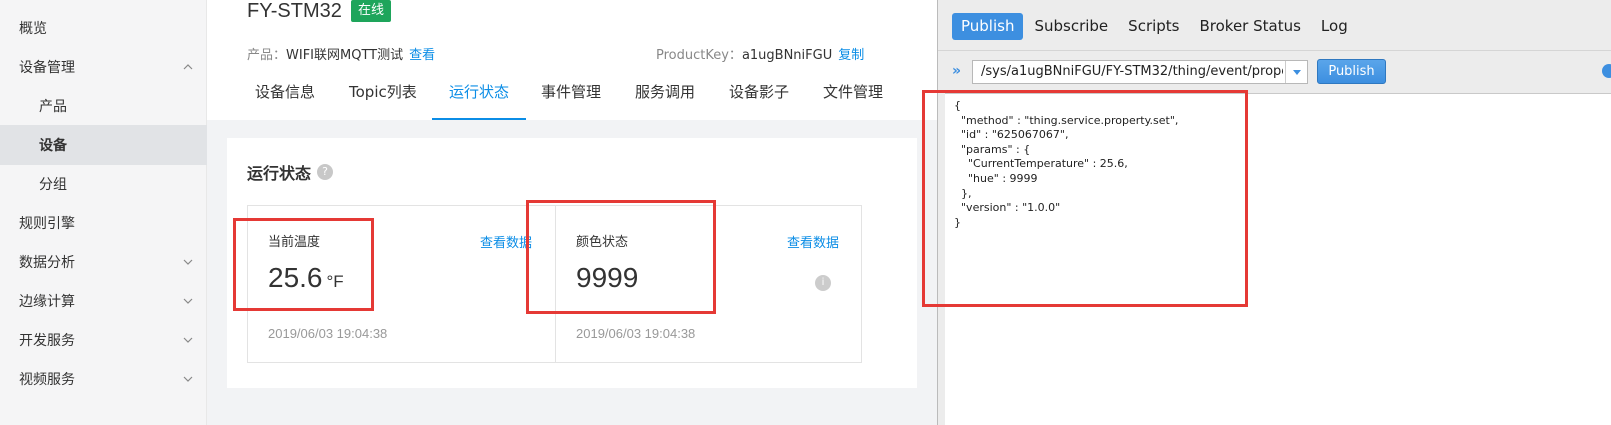  What do you see at coordinates (422, 55) in the screenshot?
I see `view-product-link: 查看` at bounding box center [422, 55].